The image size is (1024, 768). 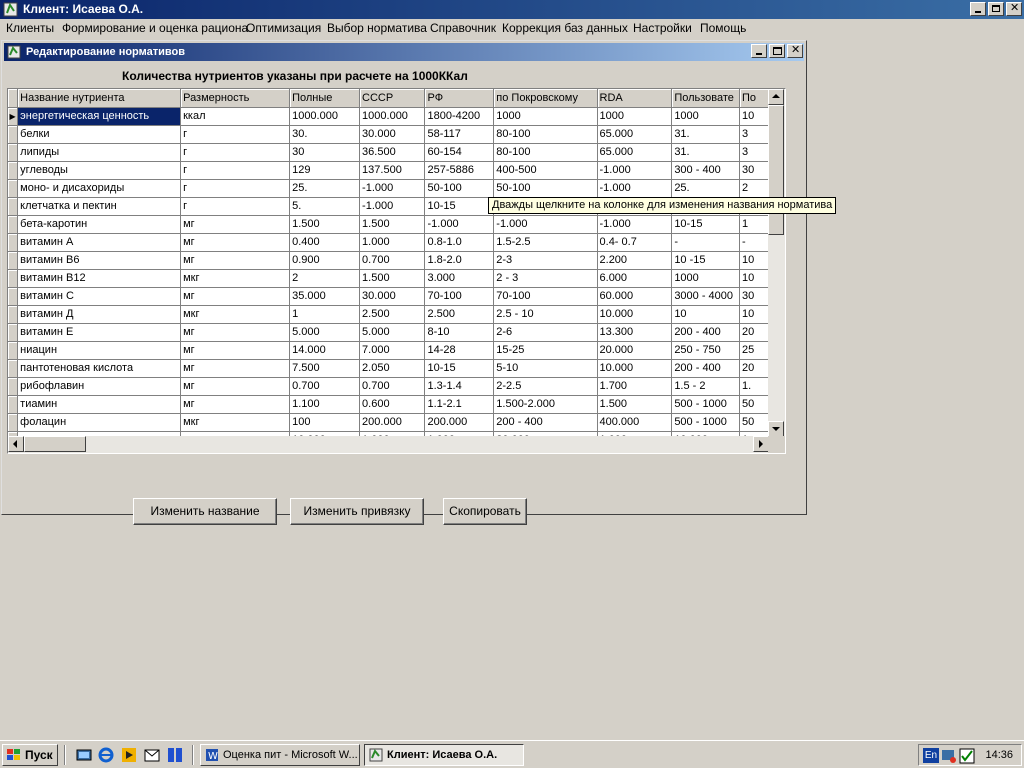 I want to click on horizontal-scrollbar, so click(x=388, y=444).